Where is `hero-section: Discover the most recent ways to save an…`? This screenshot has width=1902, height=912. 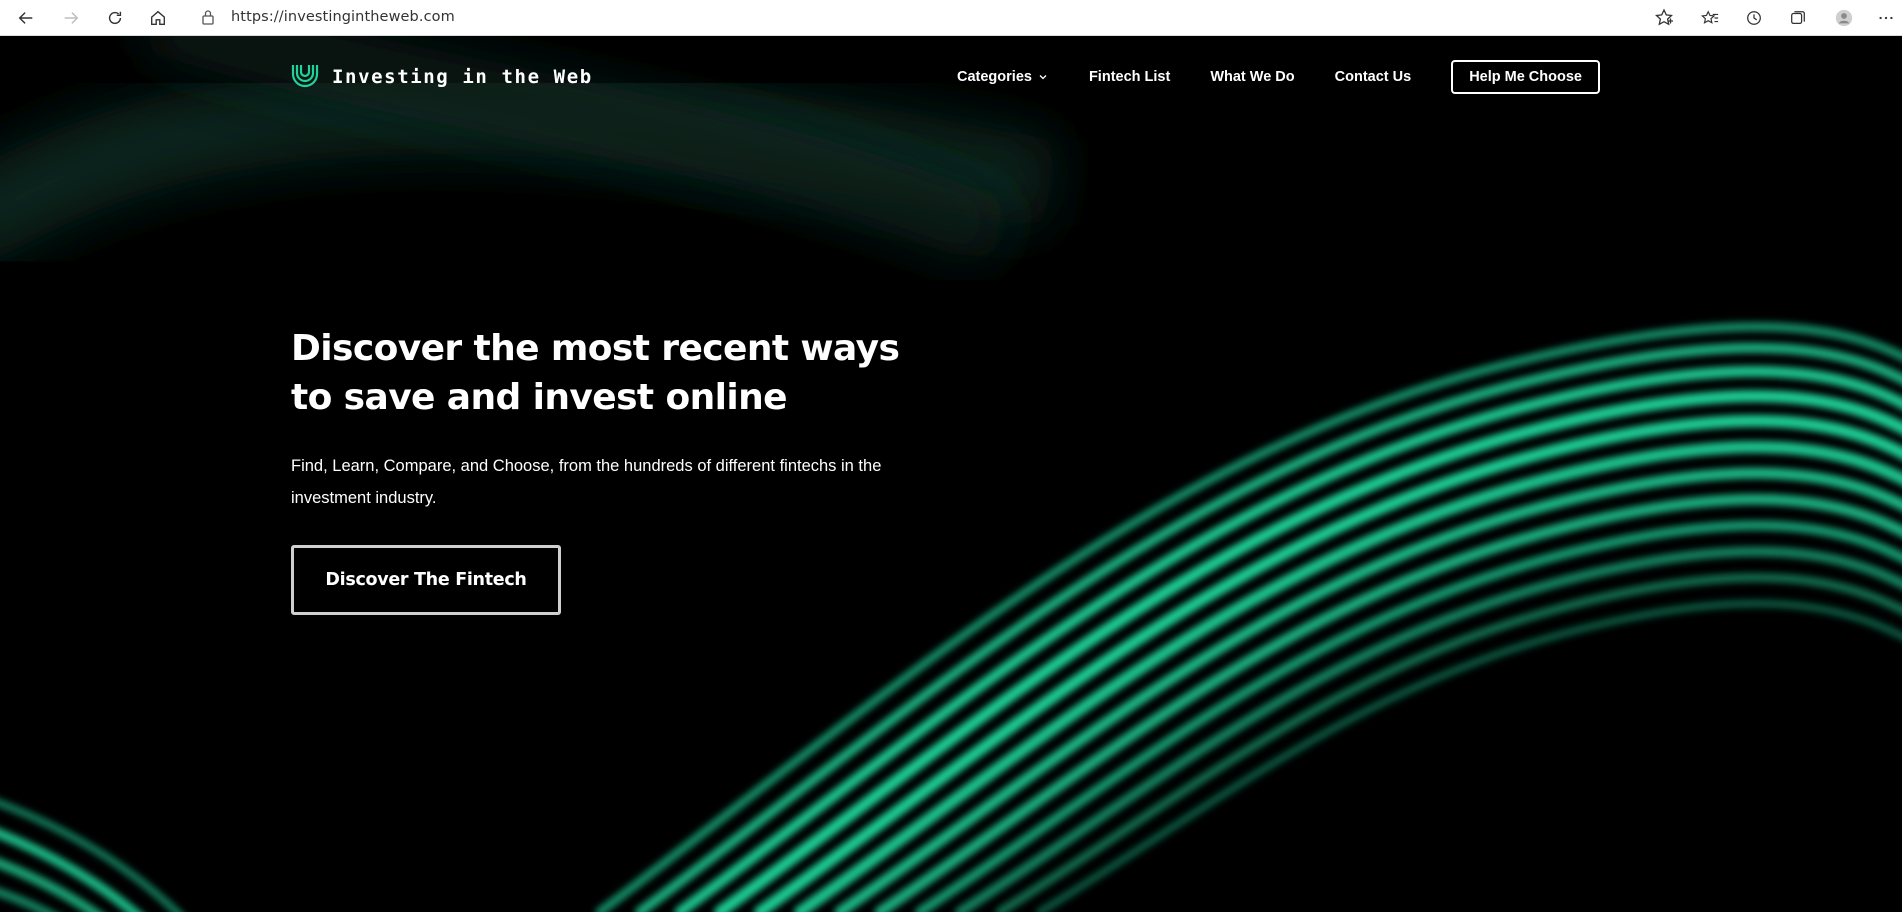
hero-section: Discover the most recent ways to save an… is located at coordinates (611, 419).